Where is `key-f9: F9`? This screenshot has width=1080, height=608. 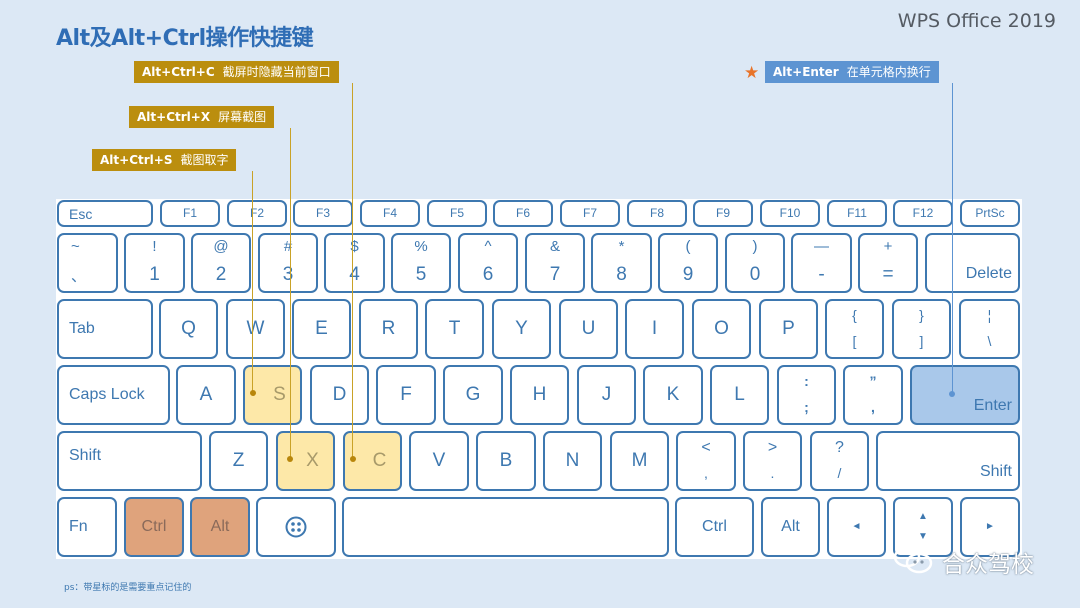 key-f9: F9 is located at coordinates (723, 213).